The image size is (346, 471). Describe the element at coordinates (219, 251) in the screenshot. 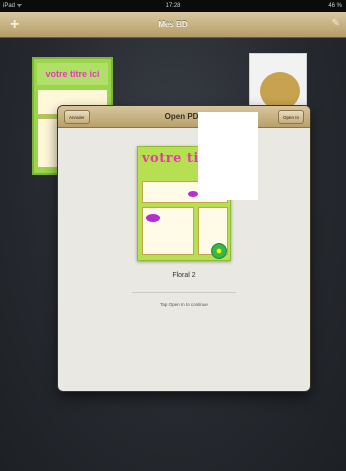

I see `flower-icon` at that location.